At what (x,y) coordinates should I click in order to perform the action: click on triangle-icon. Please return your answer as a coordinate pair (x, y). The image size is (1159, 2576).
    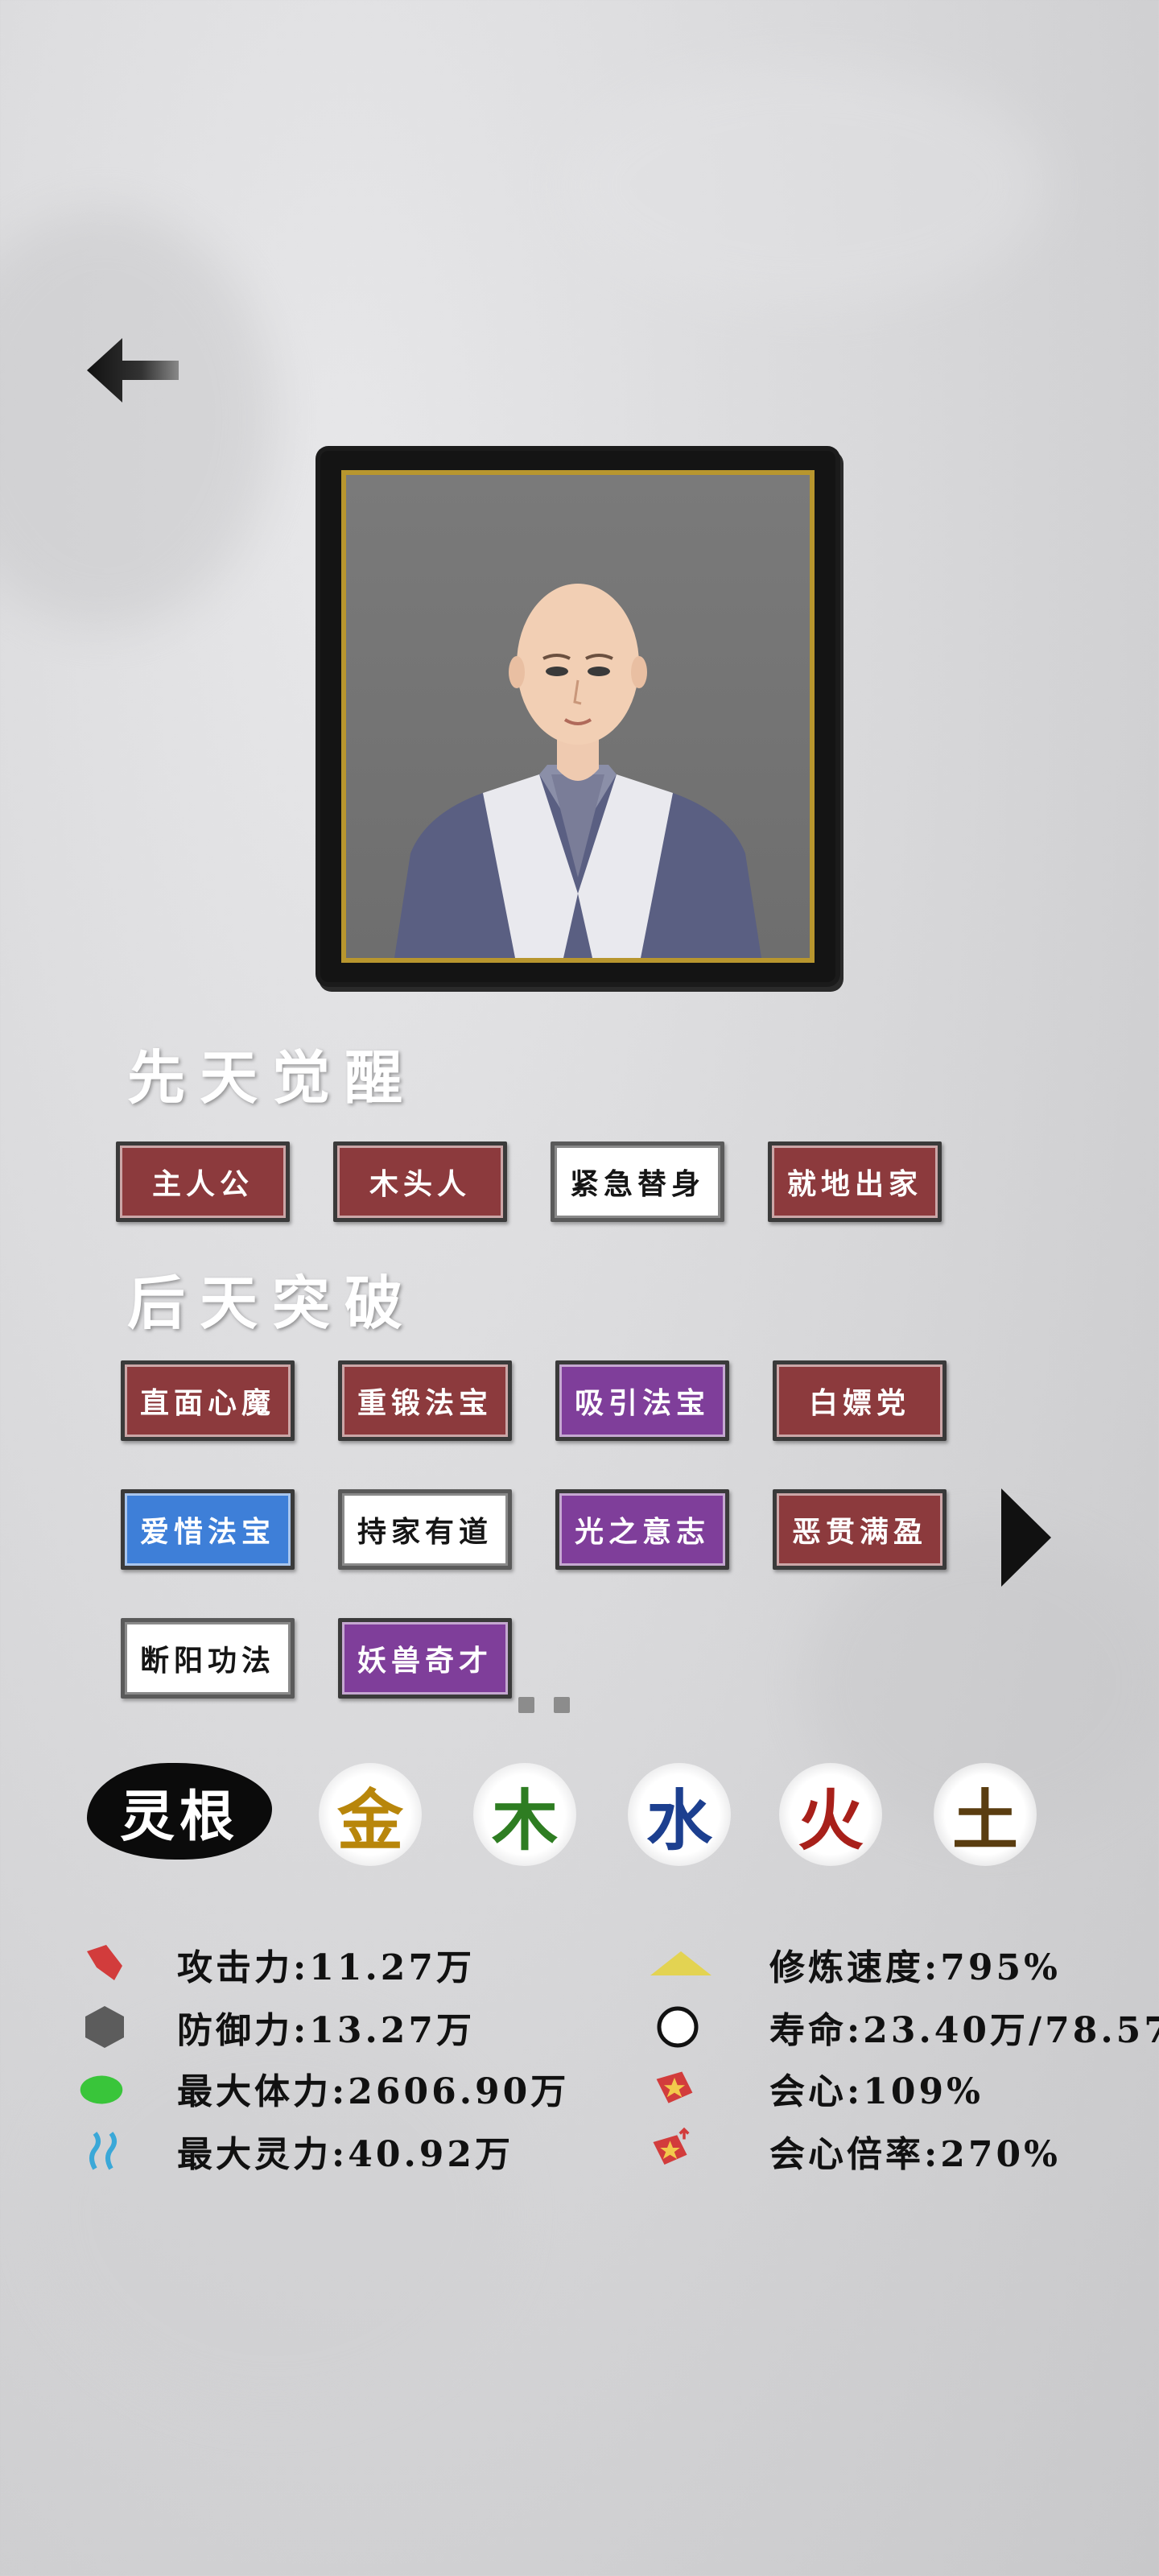
    Looking at the image, I should click on (681, 1964).